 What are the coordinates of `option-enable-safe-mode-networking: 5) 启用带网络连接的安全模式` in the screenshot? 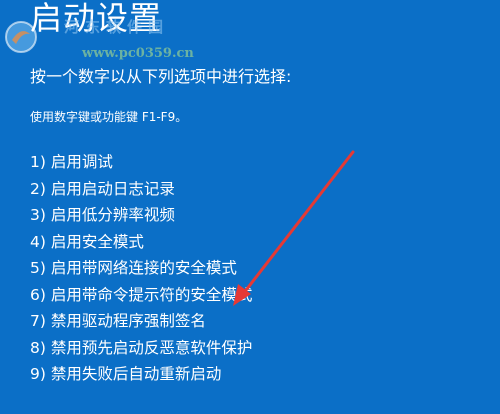 It's located at (141, 268).